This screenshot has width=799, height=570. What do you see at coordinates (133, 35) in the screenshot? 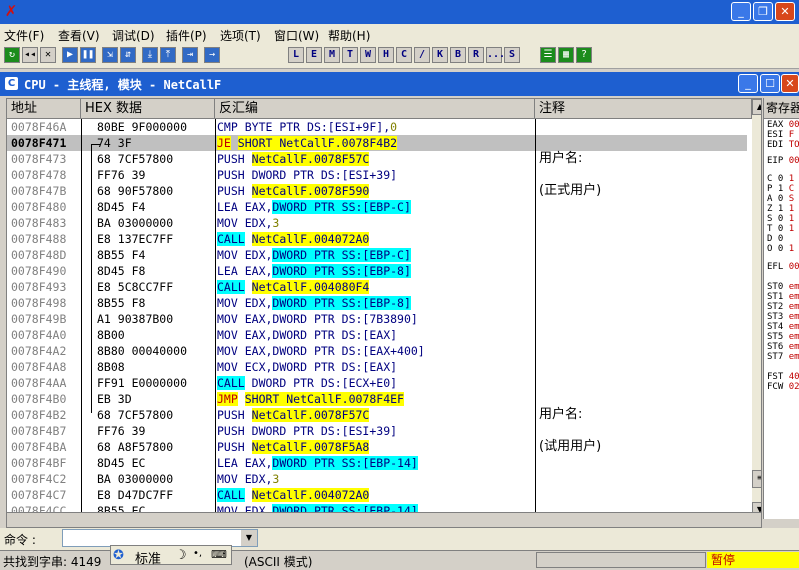
I see `menu-debug: 调试(D)` at bounding box center [133, 35].